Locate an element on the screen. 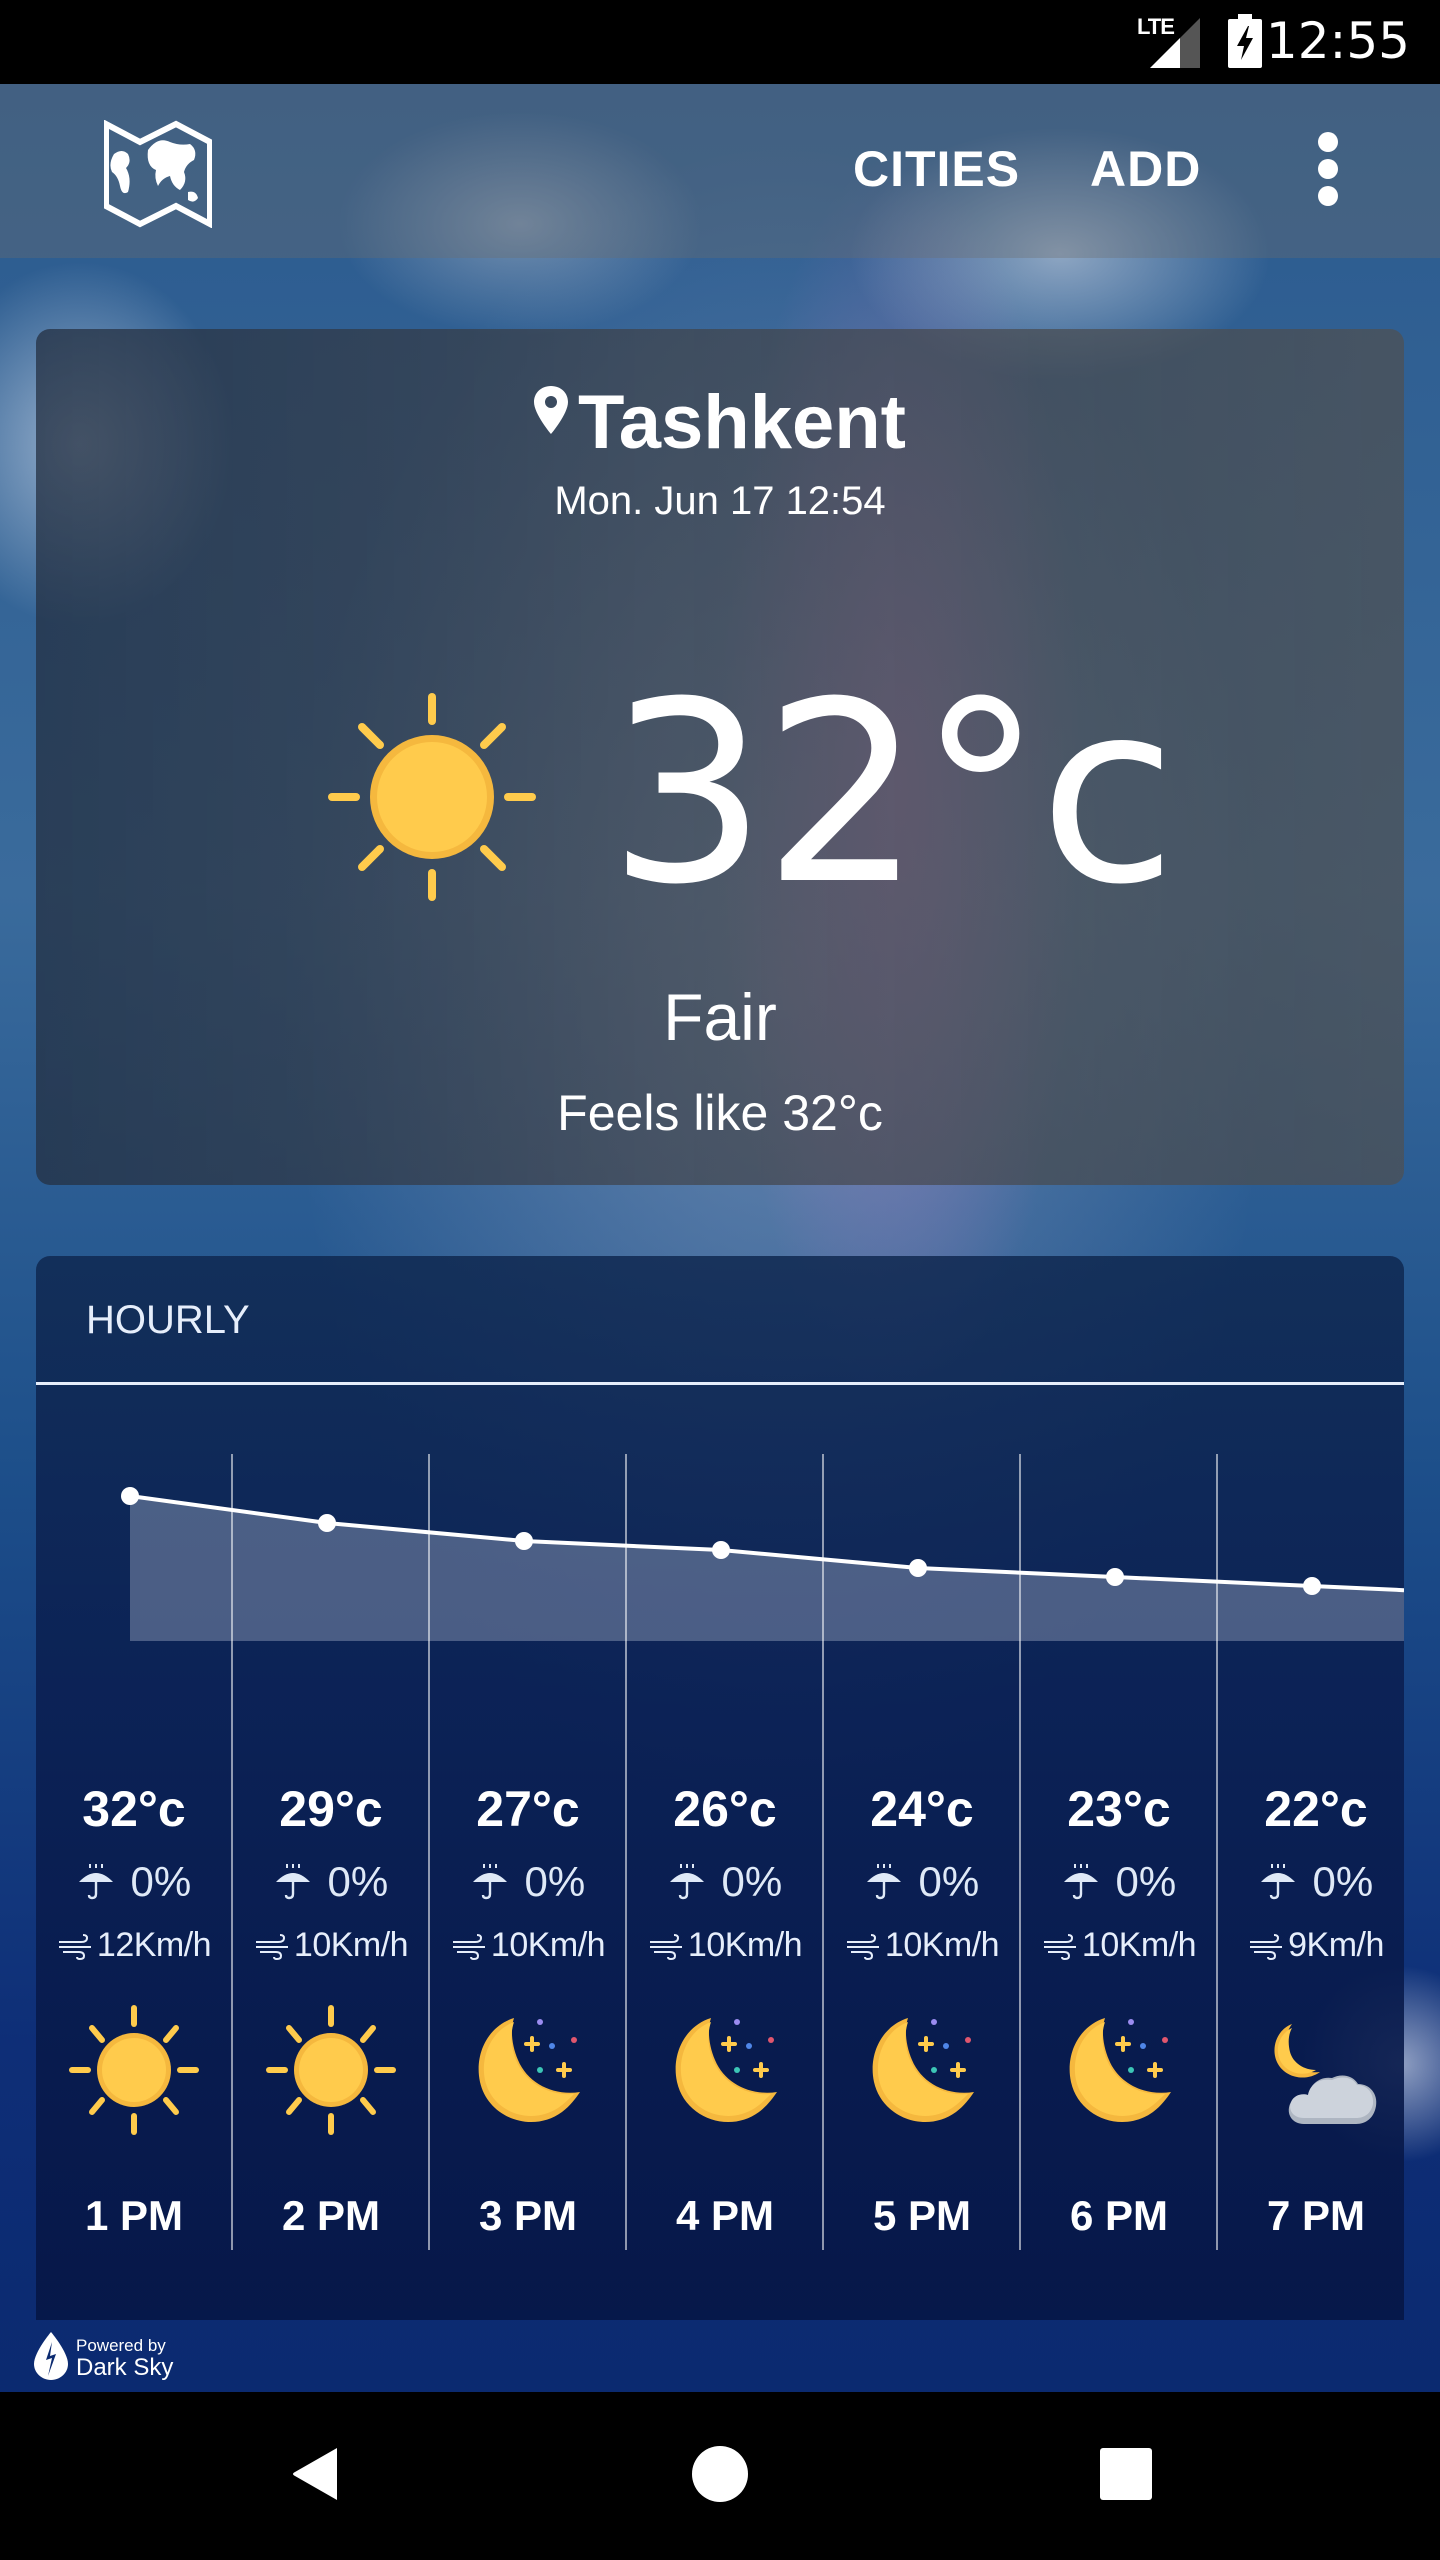 The width and height of the screenshot is (1440, 2560). hourly-time: 3 PM is located at coordinates (528, 2215).